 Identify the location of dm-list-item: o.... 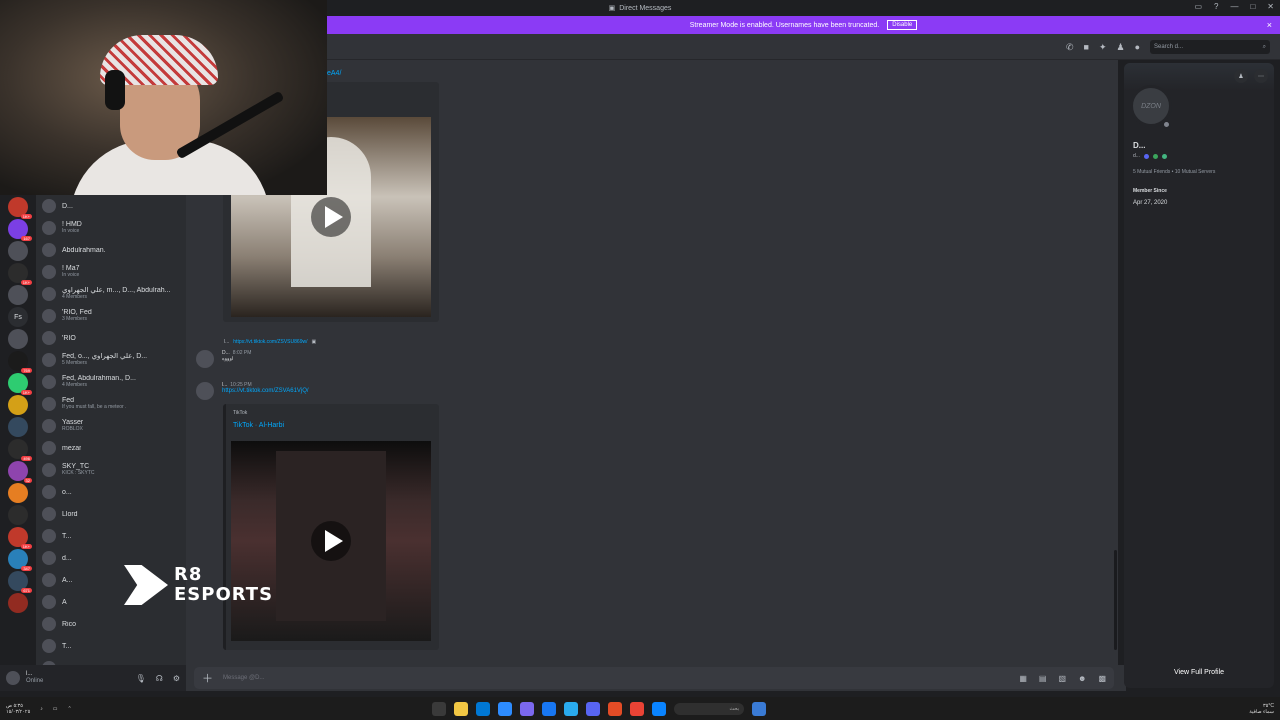
(111, 492).